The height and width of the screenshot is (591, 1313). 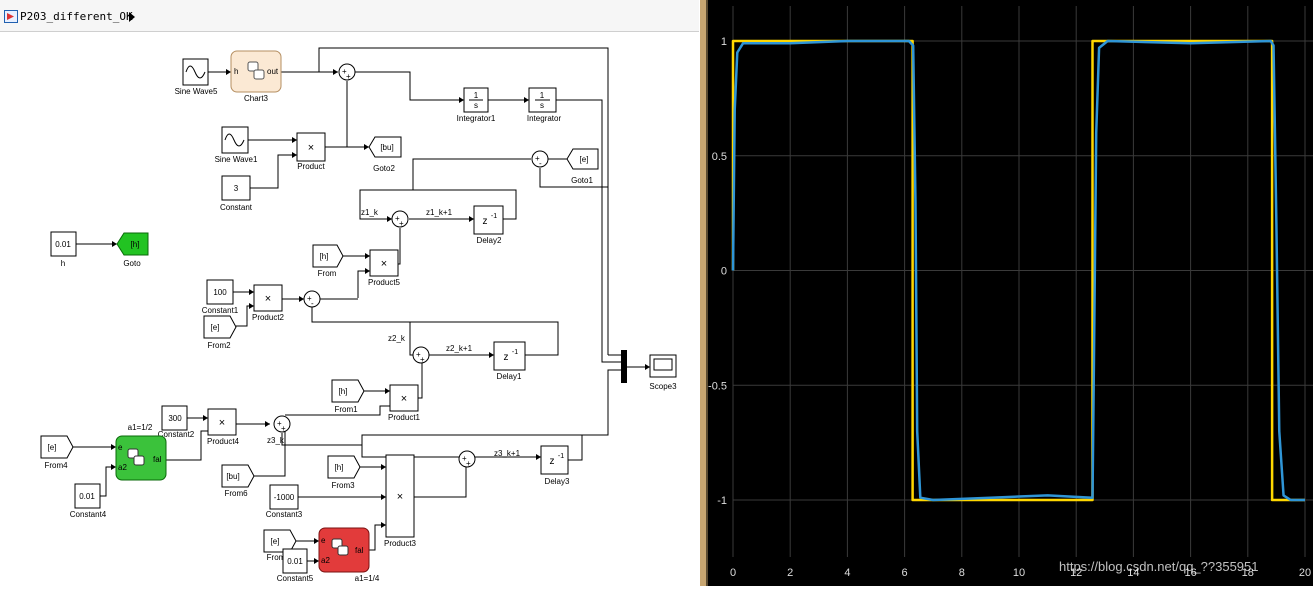 I want to click on pane-splitter, so click(x=704, y=293).